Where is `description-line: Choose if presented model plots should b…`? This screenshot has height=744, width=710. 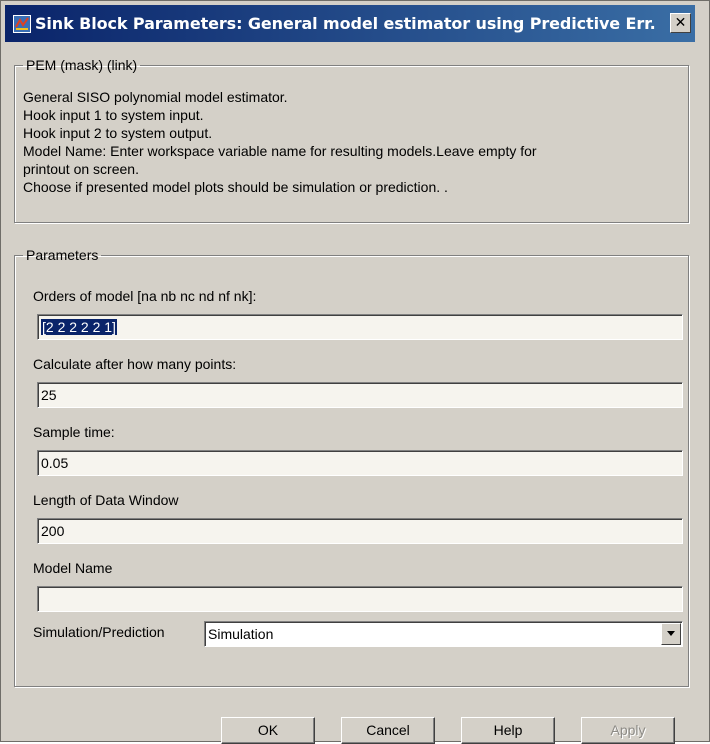
description-line: Choose if presented model plots should b… is located at coordinates (235, 187).